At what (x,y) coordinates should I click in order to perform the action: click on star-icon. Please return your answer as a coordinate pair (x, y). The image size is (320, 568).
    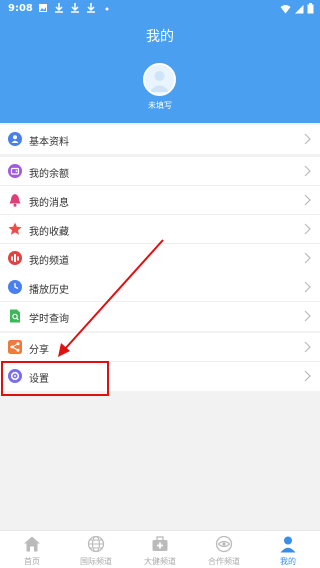
    Looking at the image, I should click on (15, 228).